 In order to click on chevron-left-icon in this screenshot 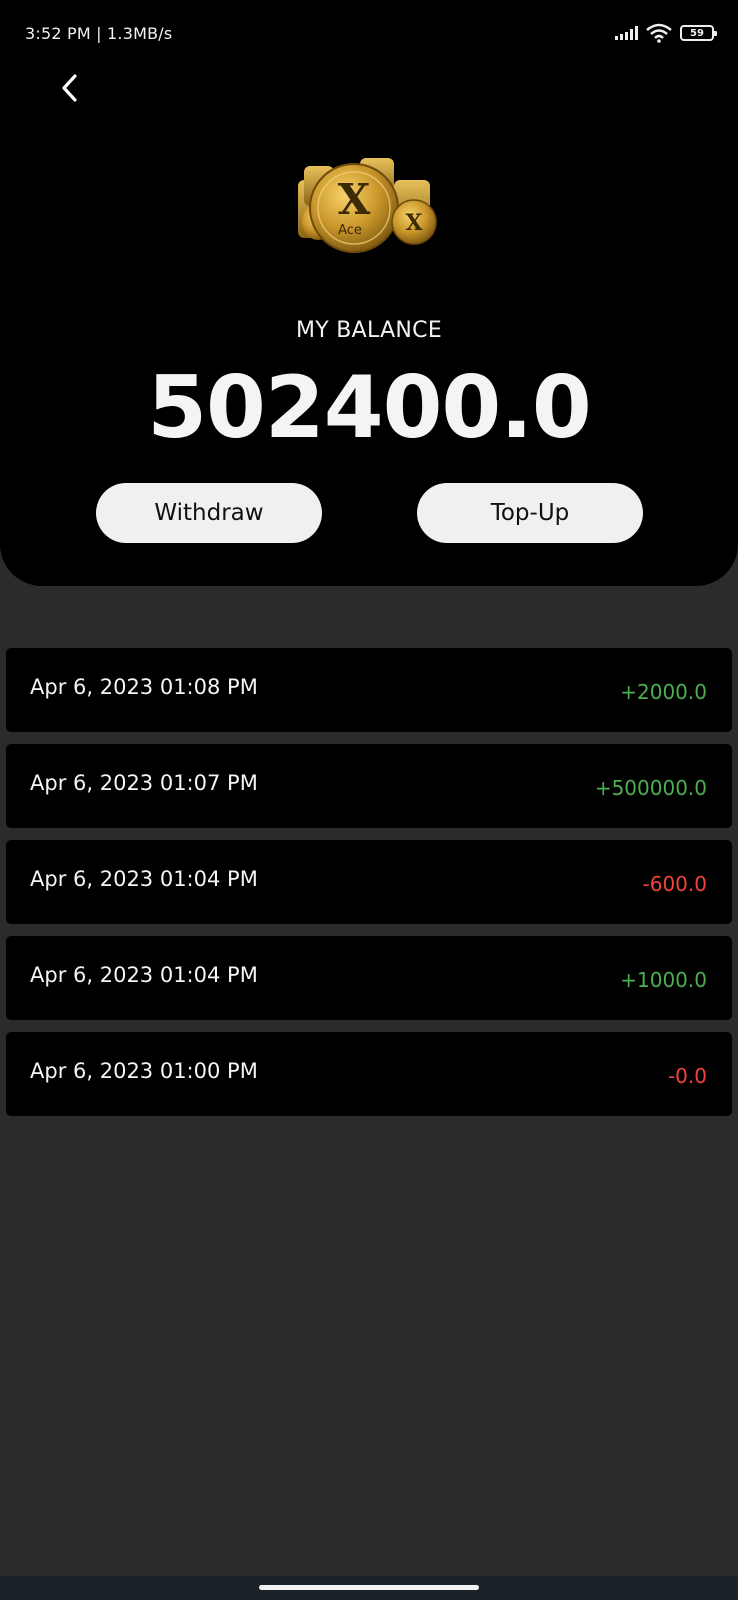, I will do `click(69, 88)`.